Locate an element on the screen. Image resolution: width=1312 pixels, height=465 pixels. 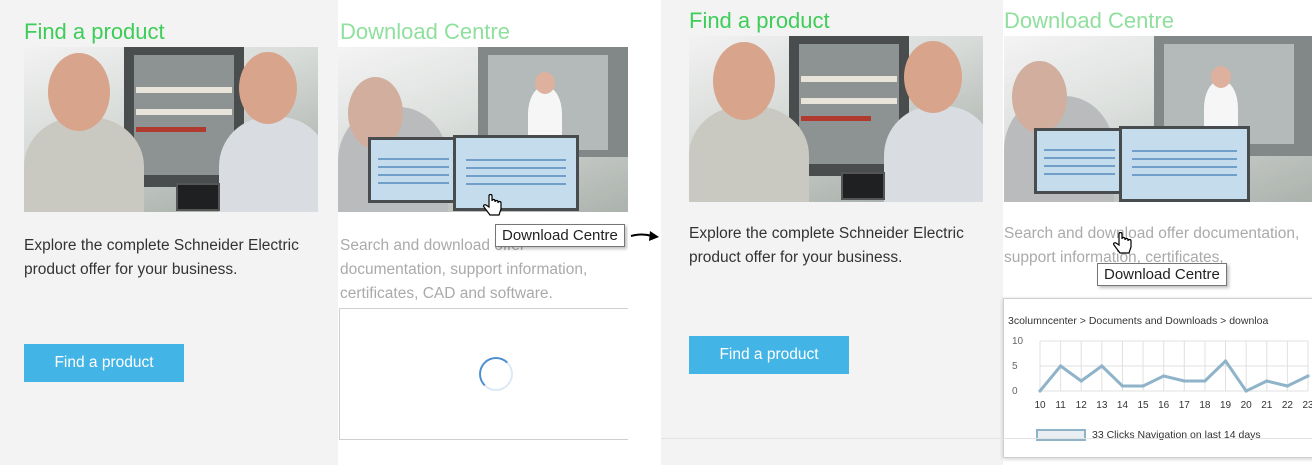
x-tick-label: 23 is located at coordinates (1307, 405).